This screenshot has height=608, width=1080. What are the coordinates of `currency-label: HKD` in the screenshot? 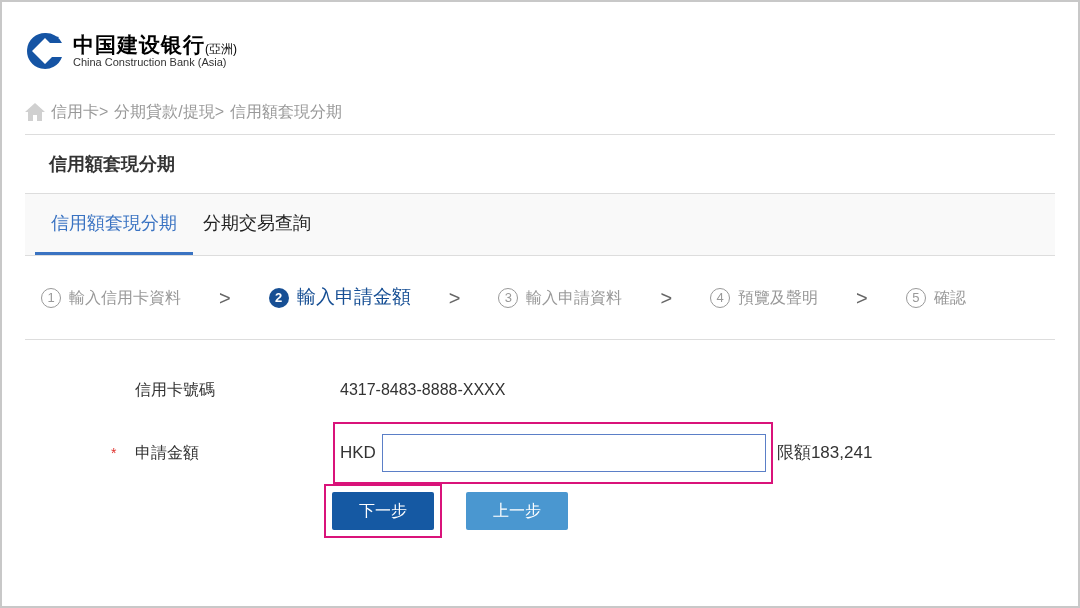 It's located at (358, 453).